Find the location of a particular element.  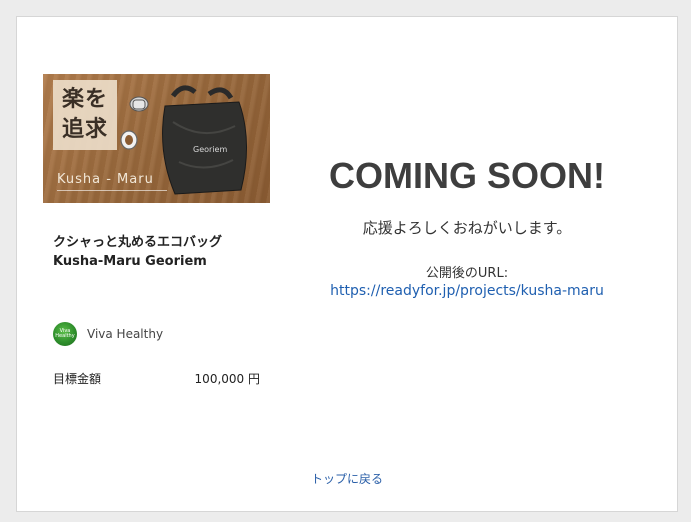

goal-label: 目標金額 is located at coordinates (77, 379).